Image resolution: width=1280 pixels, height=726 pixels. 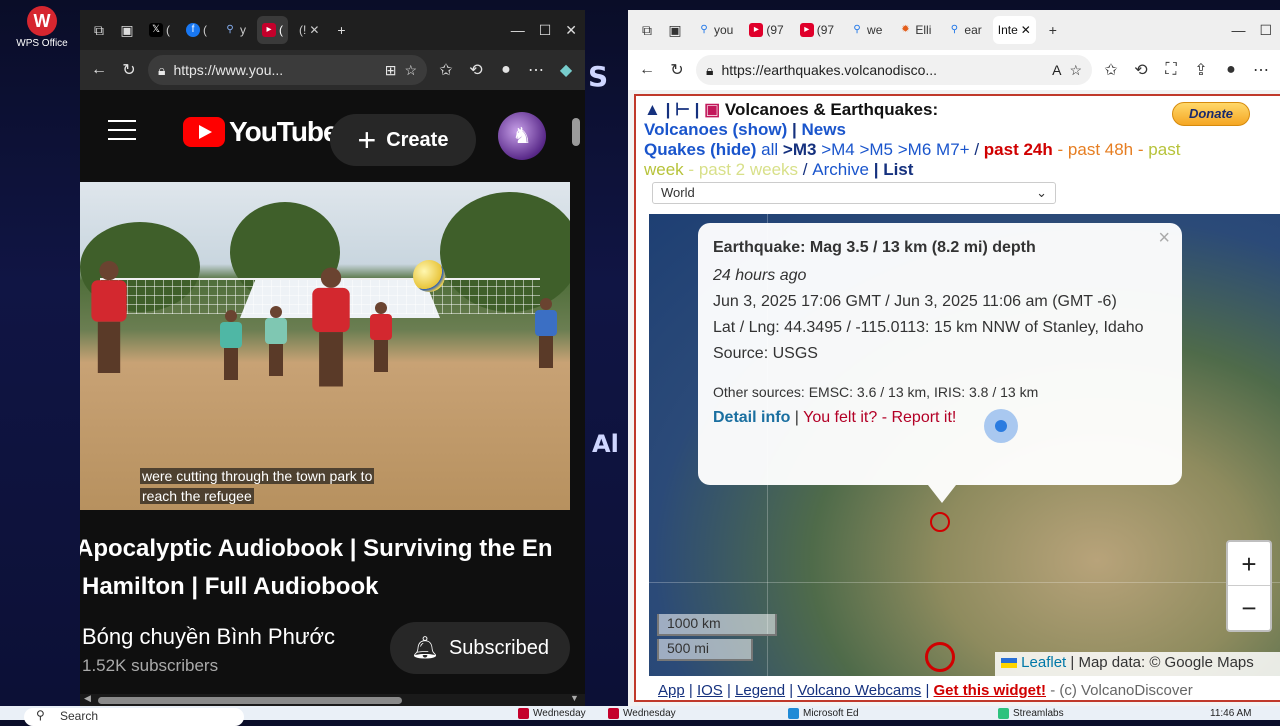 I want to click on browser-tab-active: Inte ✕, so click(x=1014, y=30).